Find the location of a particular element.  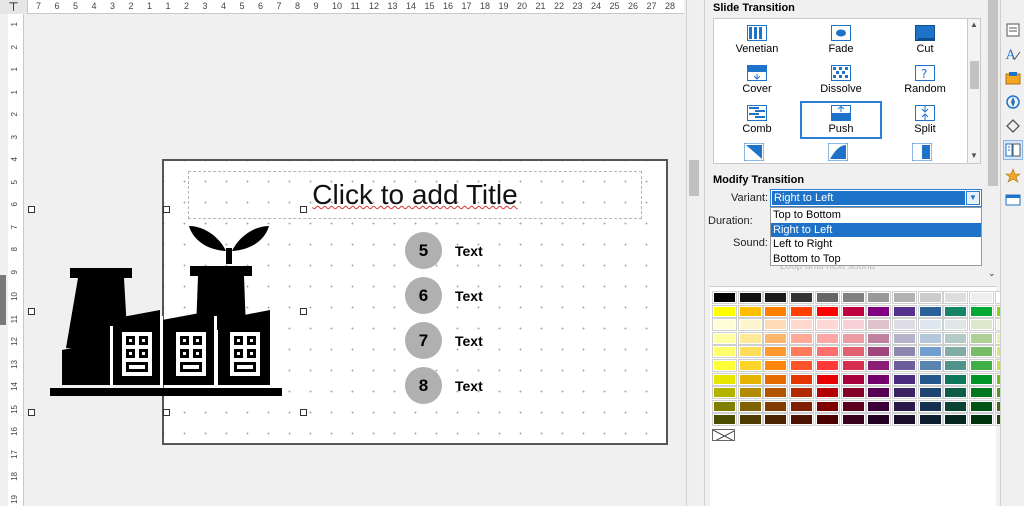

factory-icon is located at coordinates (168, 310).